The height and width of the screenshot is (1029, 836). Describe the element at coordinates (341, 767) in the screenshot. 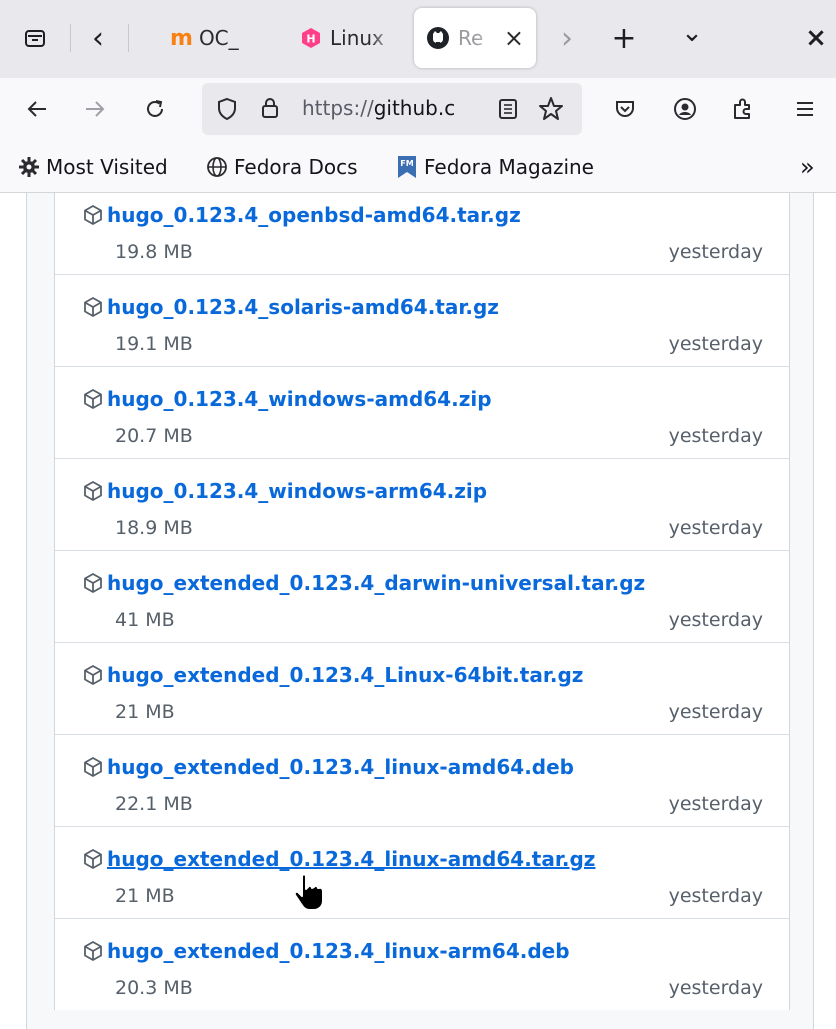

I see `asset-name: hugo_extended_0.123.4_linux-amd64.deb` at that location.